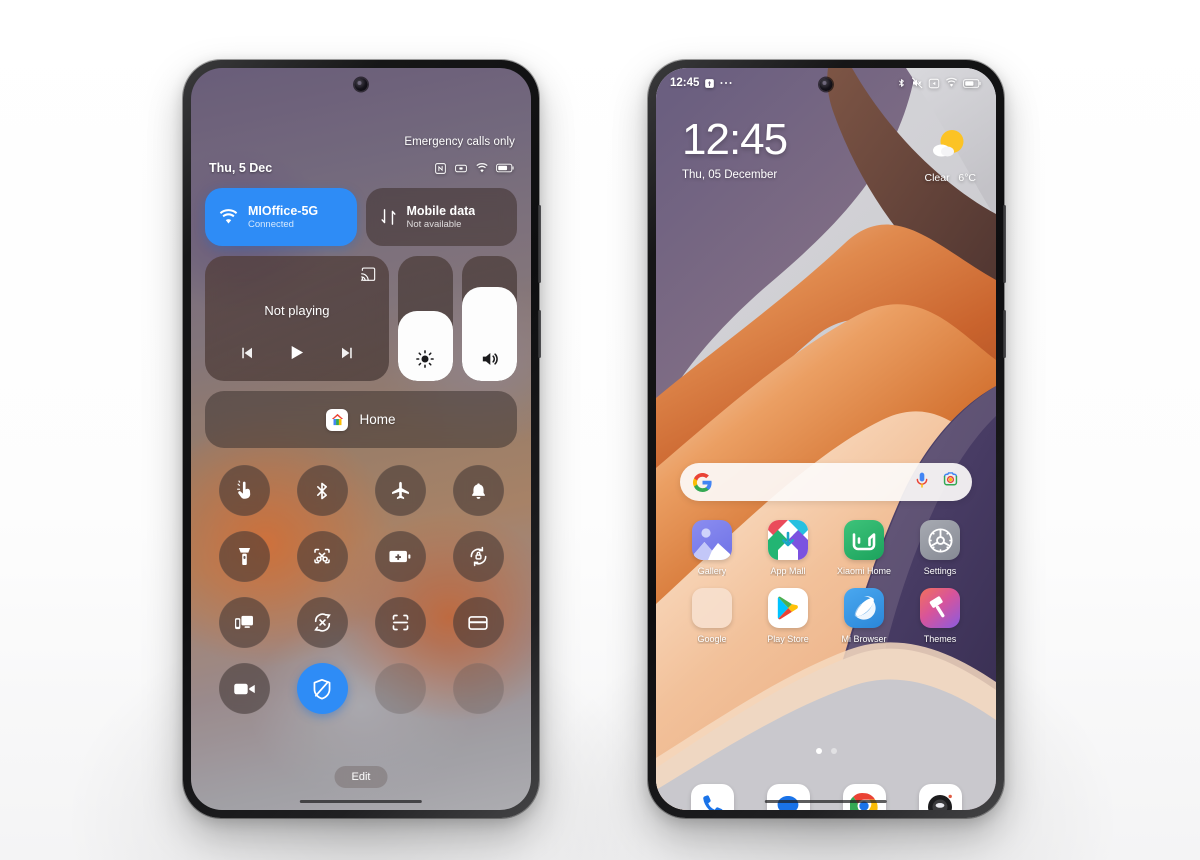 The height and width of the screenshot is (860, 1200). What do you see at coordinates (244, 556) in the screenshot?
I see `flashlight-icon` at bounding box center [244, 556].